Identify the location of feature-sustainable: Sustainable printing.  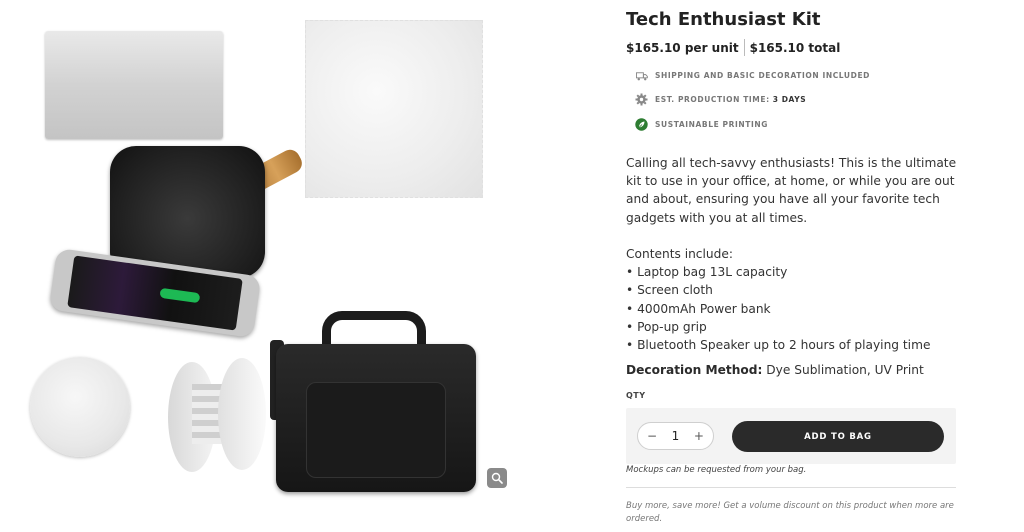
(701, 124).